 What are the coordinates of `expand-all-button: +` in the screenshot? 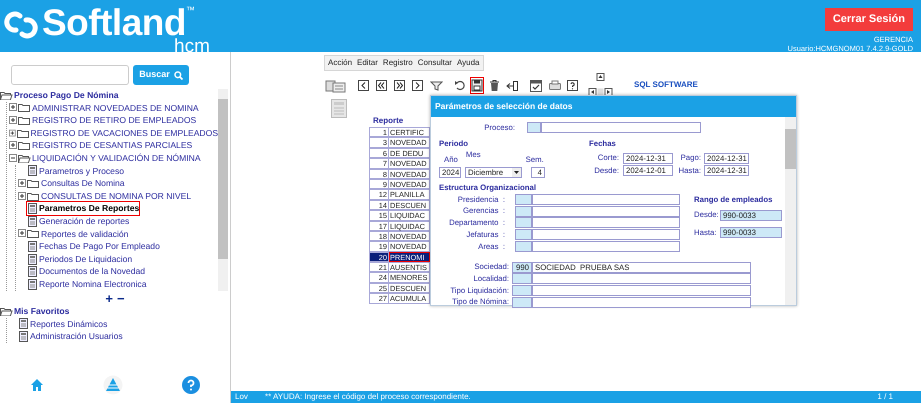 It's located at (109, 299).